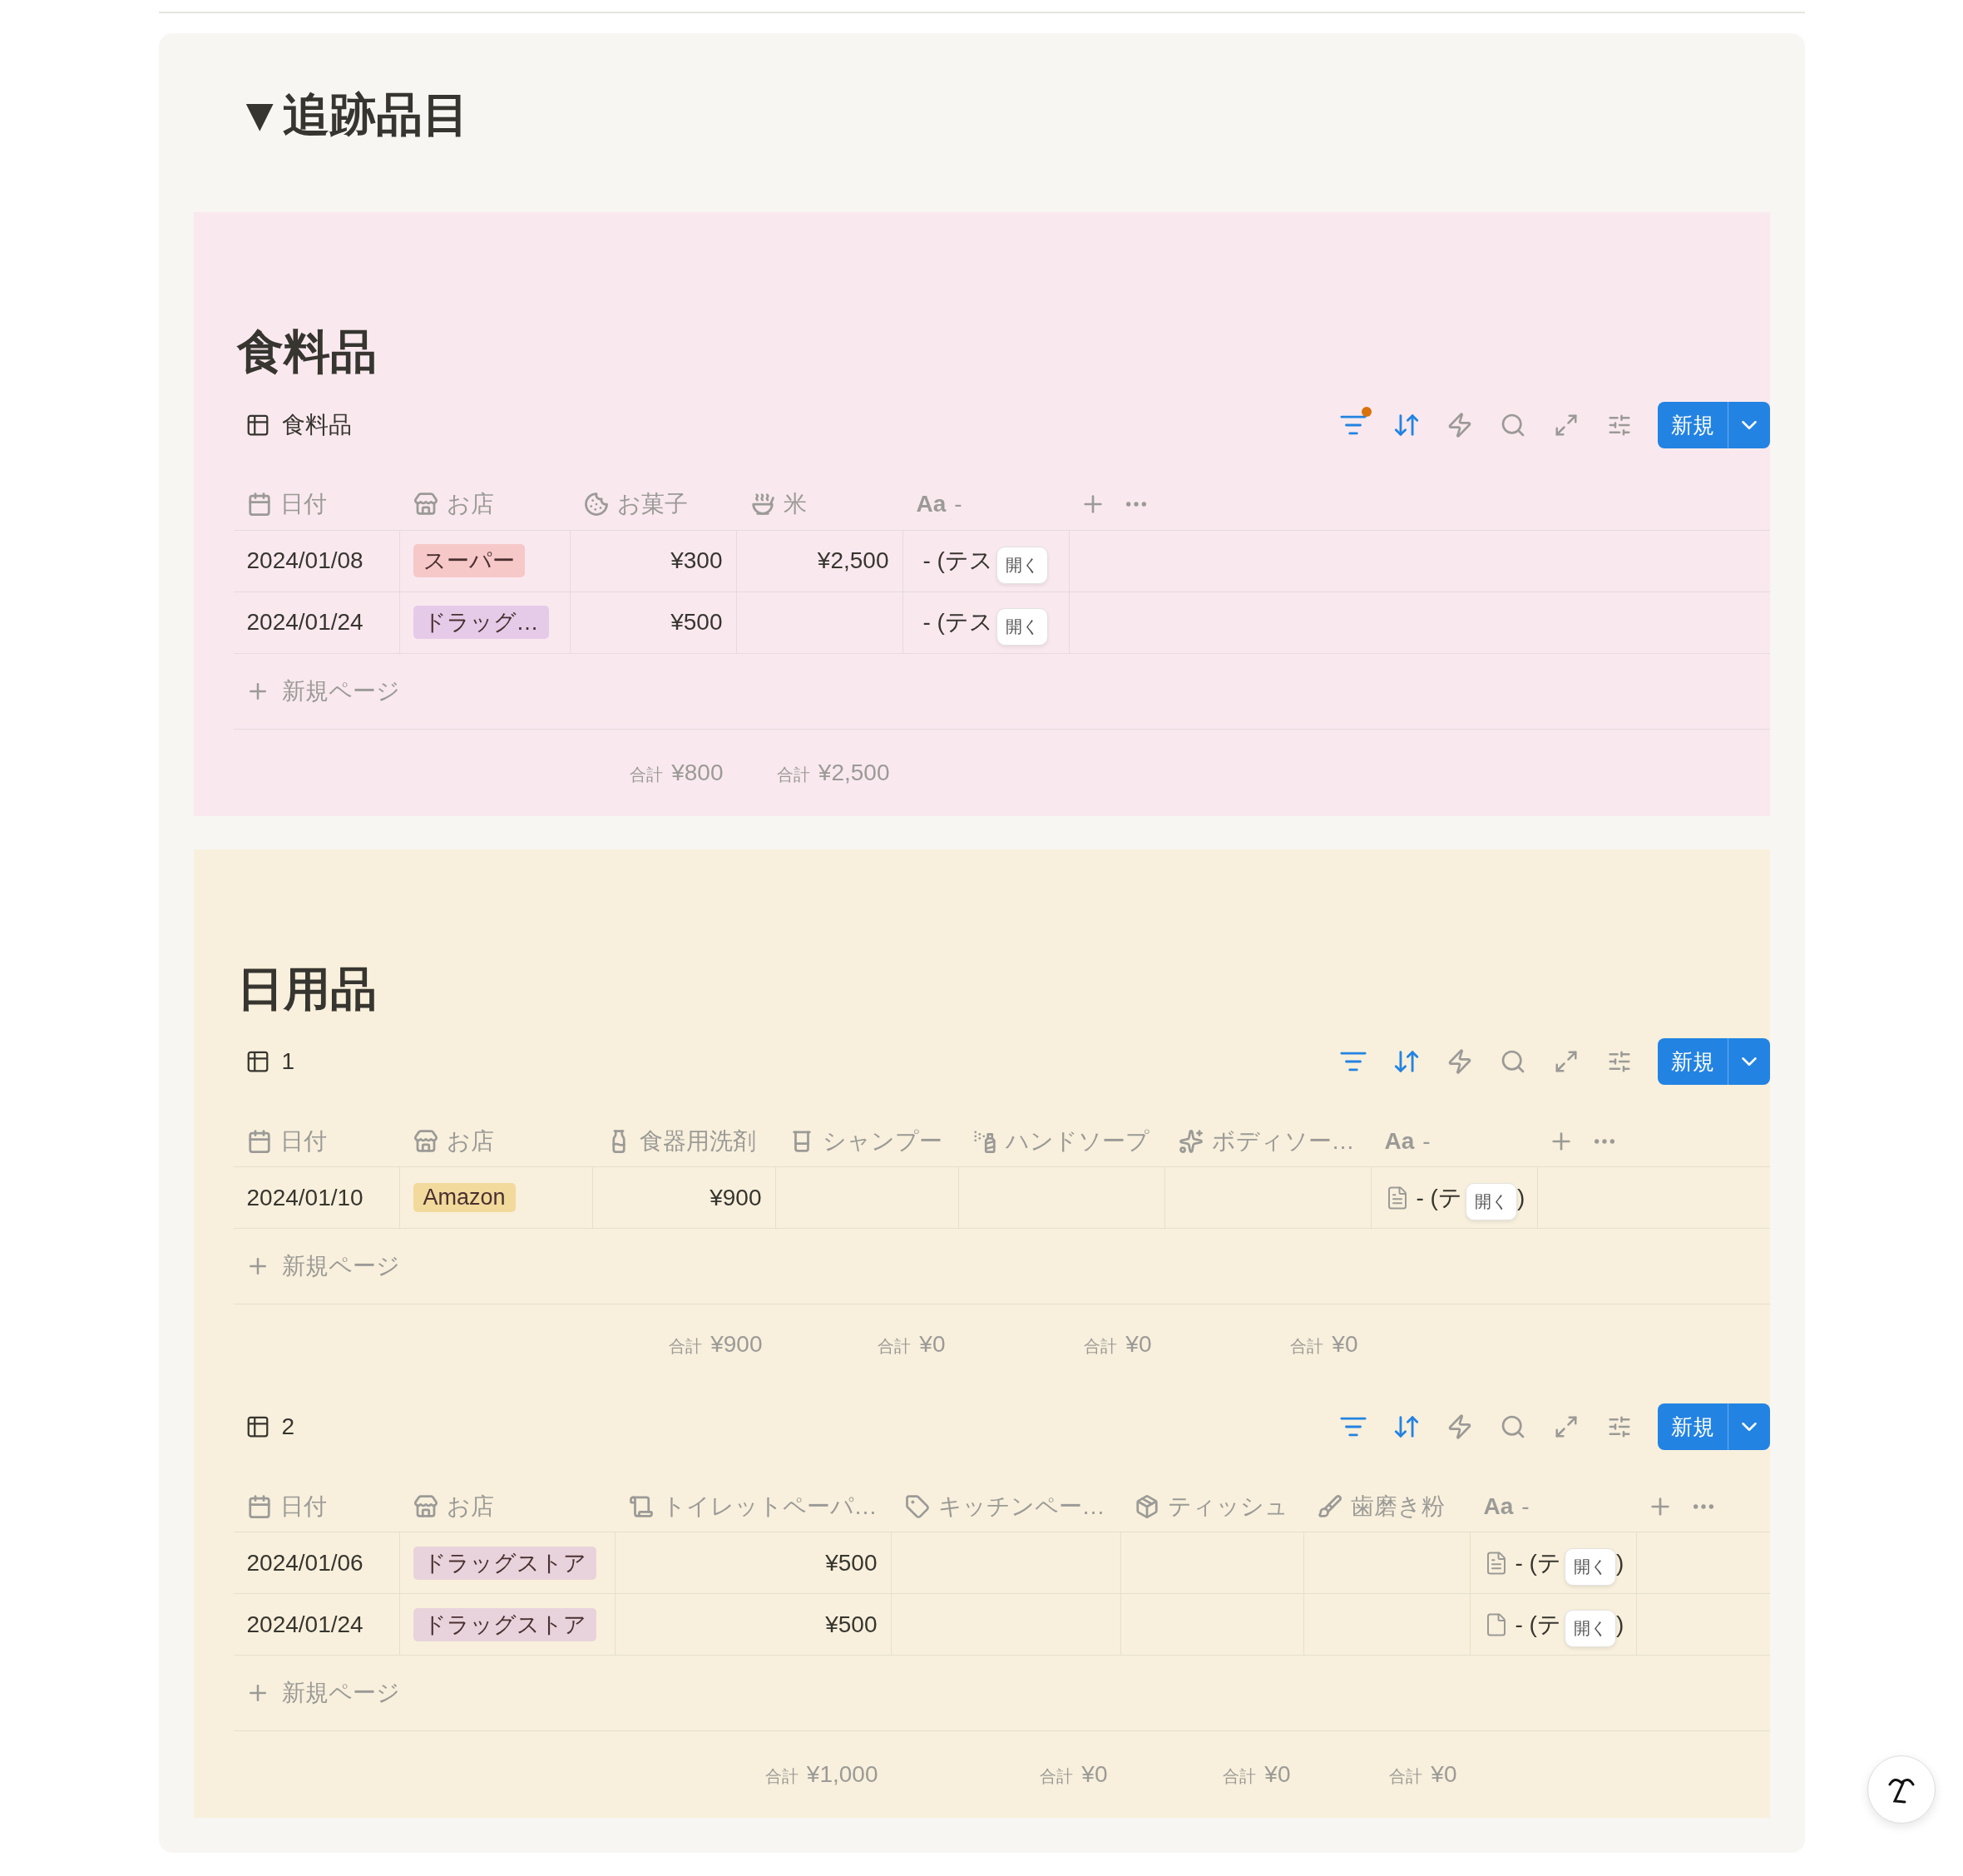 Image resolution: width=1963 pixels, height=1876 pixels. Describe the element at coordinates (288, 1427) in the screenshot. I see `view-name: 2` at that location.